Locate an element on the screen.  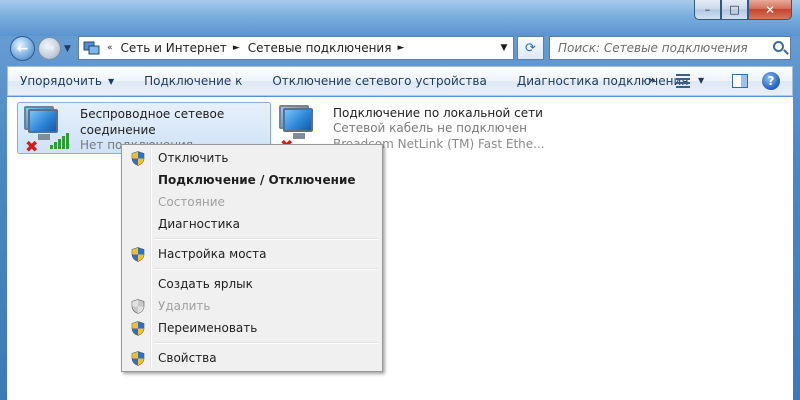
breadcrumb-item: Сеть и Интернет is located at coordinates (174, 48).